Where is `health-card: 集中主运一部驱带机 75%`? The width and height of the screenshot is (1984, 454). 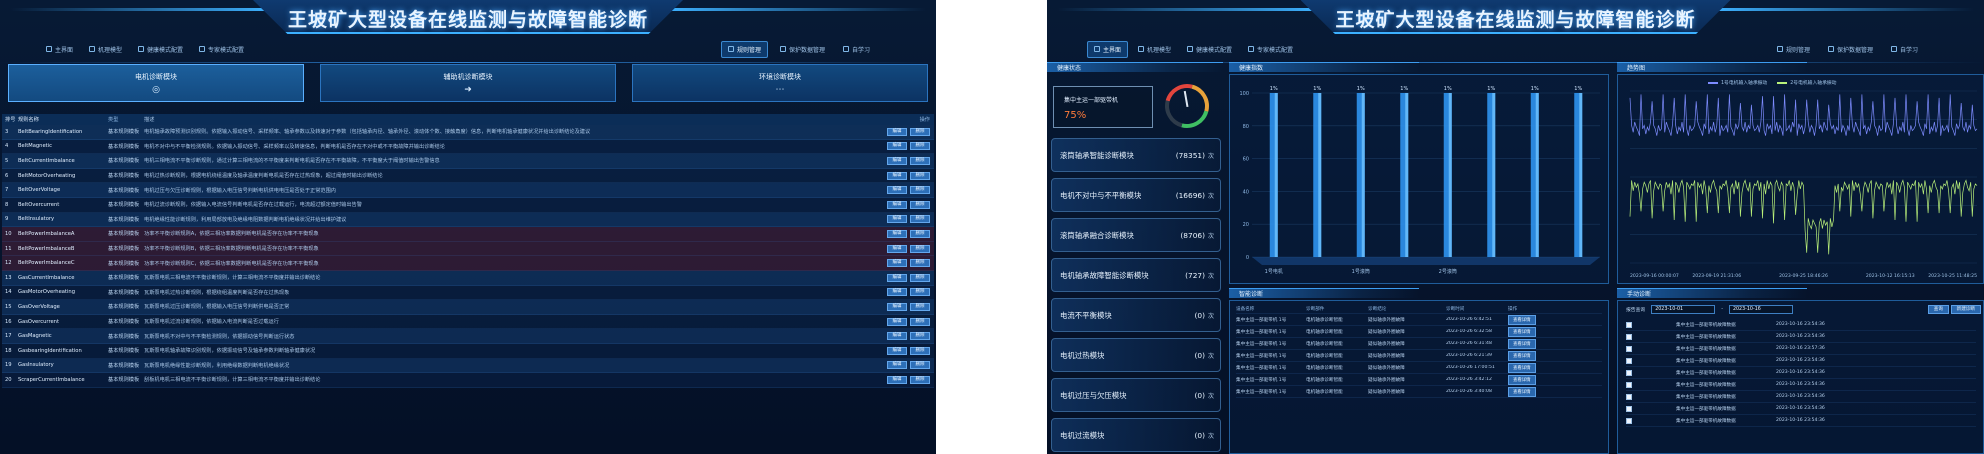 health-card: 集中主运一部驱带机 75% is located at coordinates (1103, 107).